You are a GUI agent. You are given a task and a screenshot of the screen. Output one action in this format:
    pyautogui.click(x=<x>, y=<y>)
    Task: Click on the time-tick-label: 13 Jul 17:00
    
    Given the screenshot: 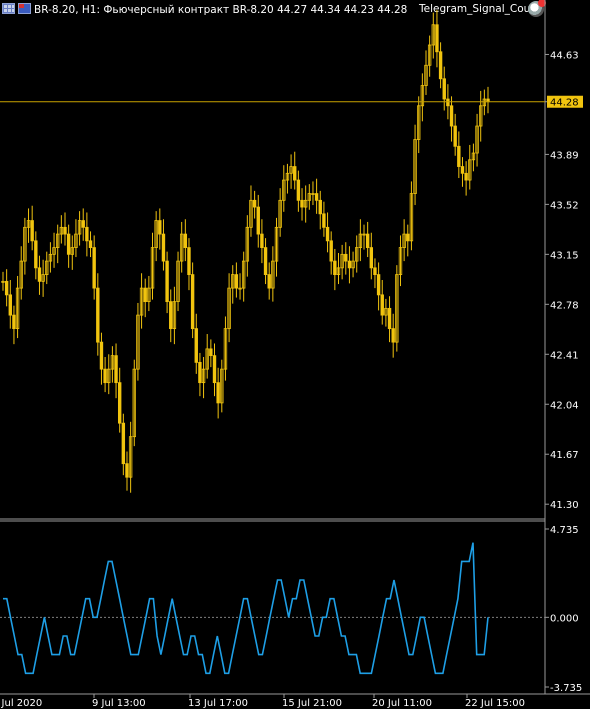 What is the action you would take?
    pyautogui.click(x=218, y=703)
    